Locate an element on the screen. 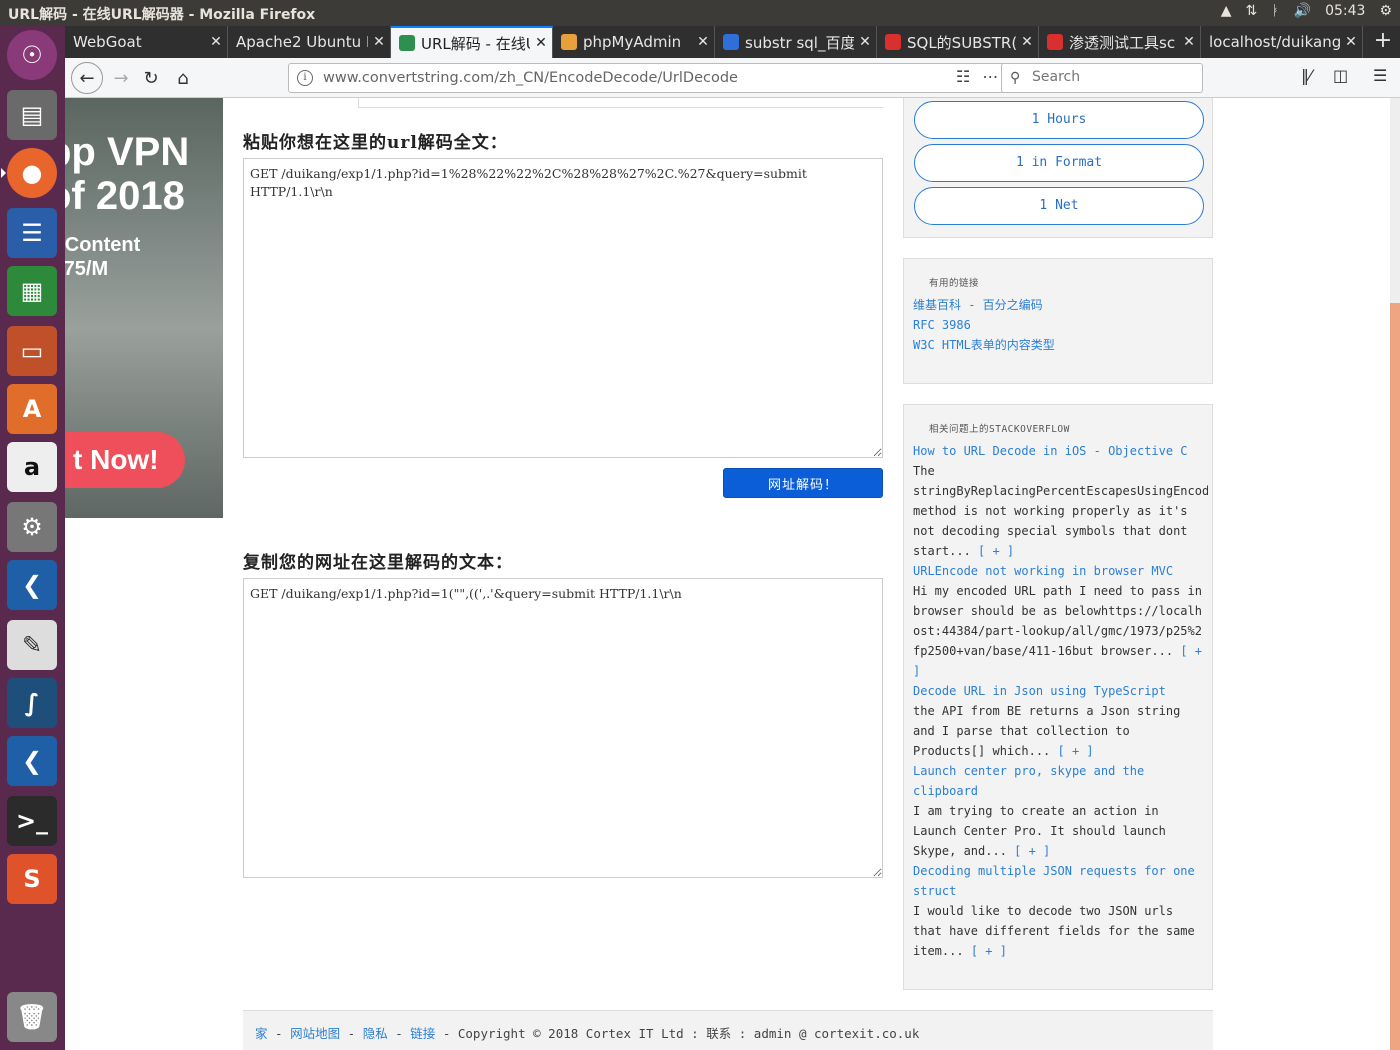 The height and width of the screenshot is (1050, 1400). site-info-icon: i is located at coordinates (305, 78).